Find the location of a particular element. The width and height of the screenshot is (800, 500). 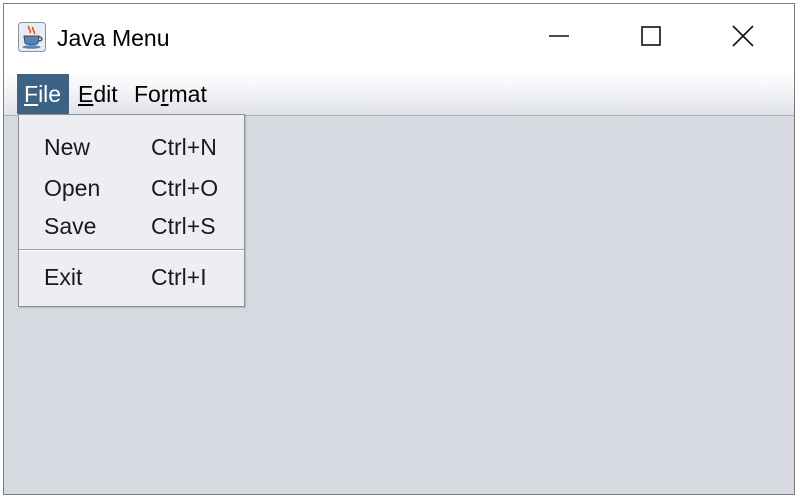

menu-format: Format is located at coordinates (170, 94).